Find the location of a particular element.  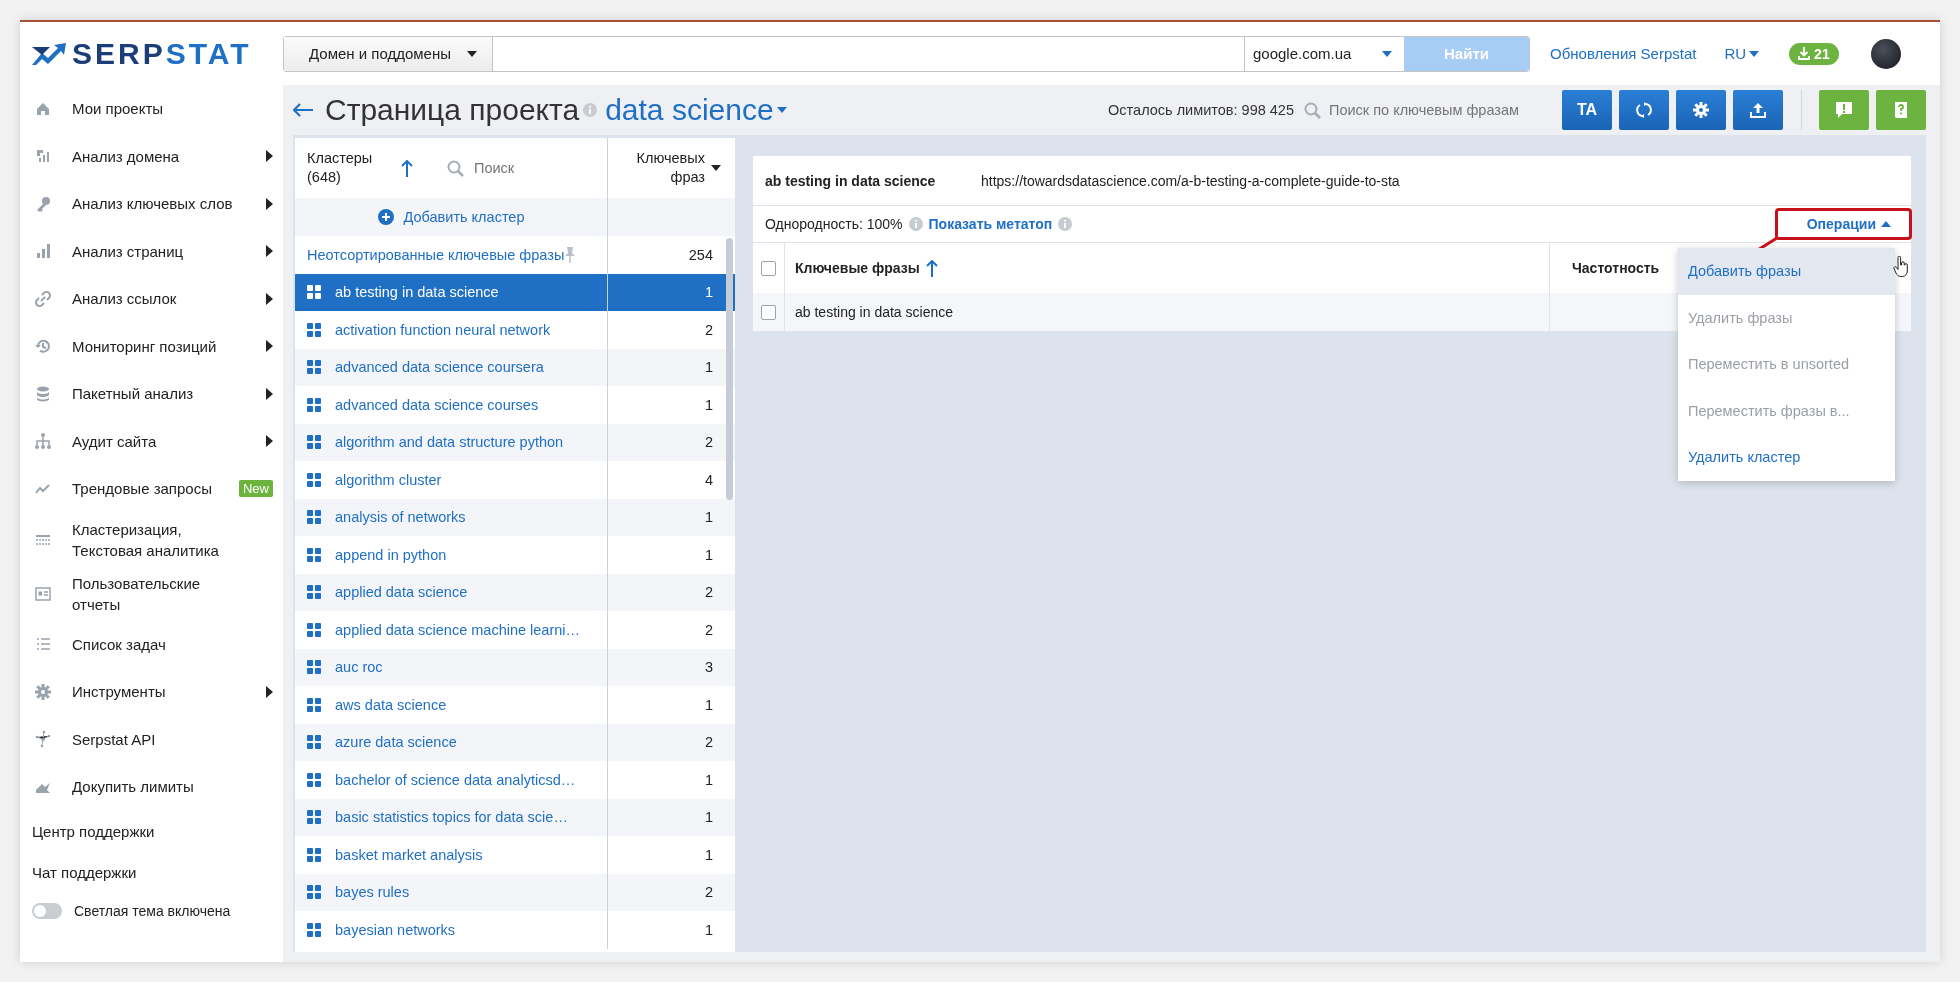

feedback-icon is located at coordinates (1844, 110).